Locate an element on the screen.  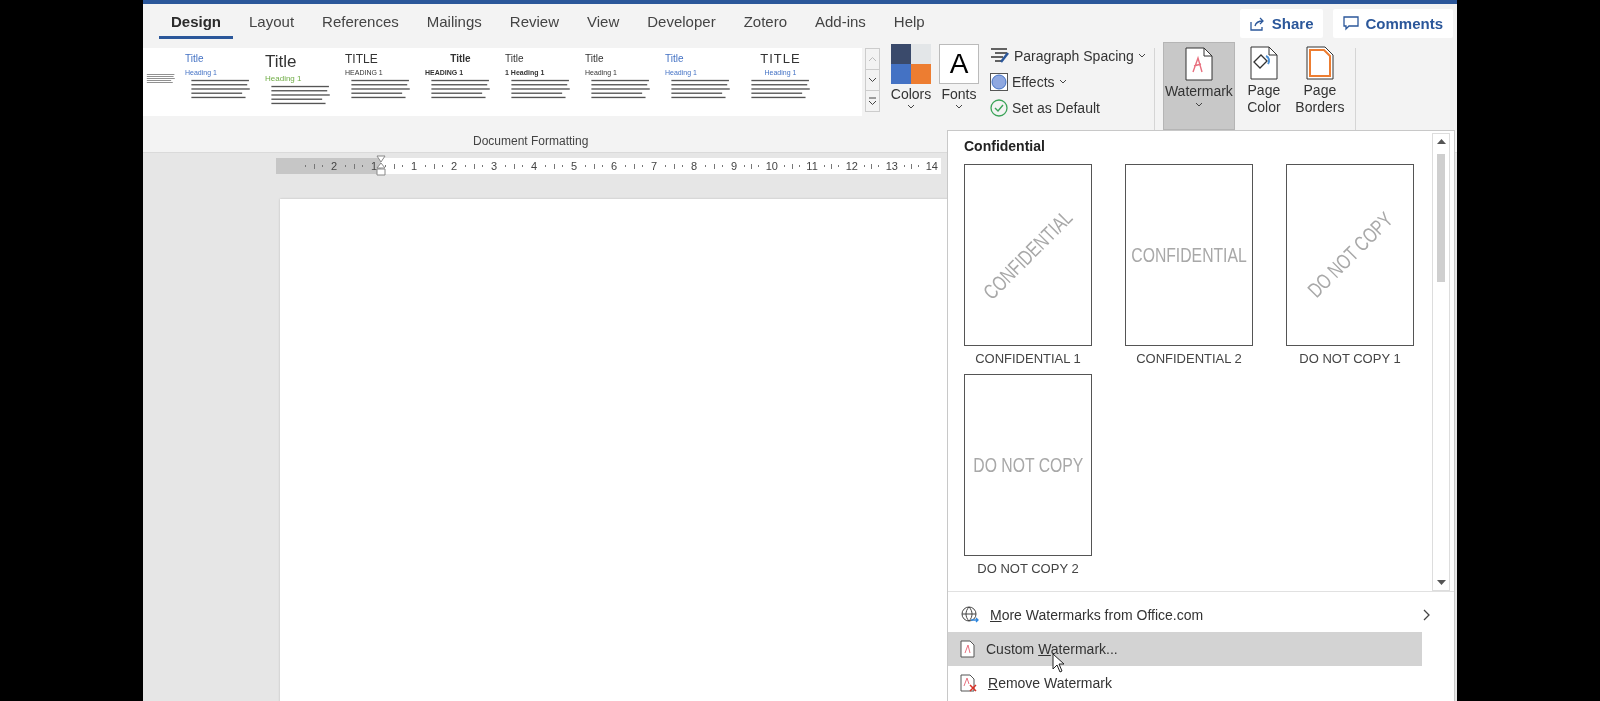
scroll-up-icon is located at coordinates (1441, 141).